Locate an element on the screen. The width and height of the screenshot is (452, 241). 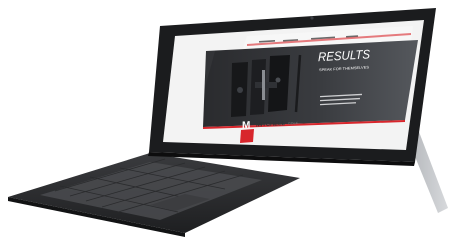
camera-icon is located at coordinates (312, 18).